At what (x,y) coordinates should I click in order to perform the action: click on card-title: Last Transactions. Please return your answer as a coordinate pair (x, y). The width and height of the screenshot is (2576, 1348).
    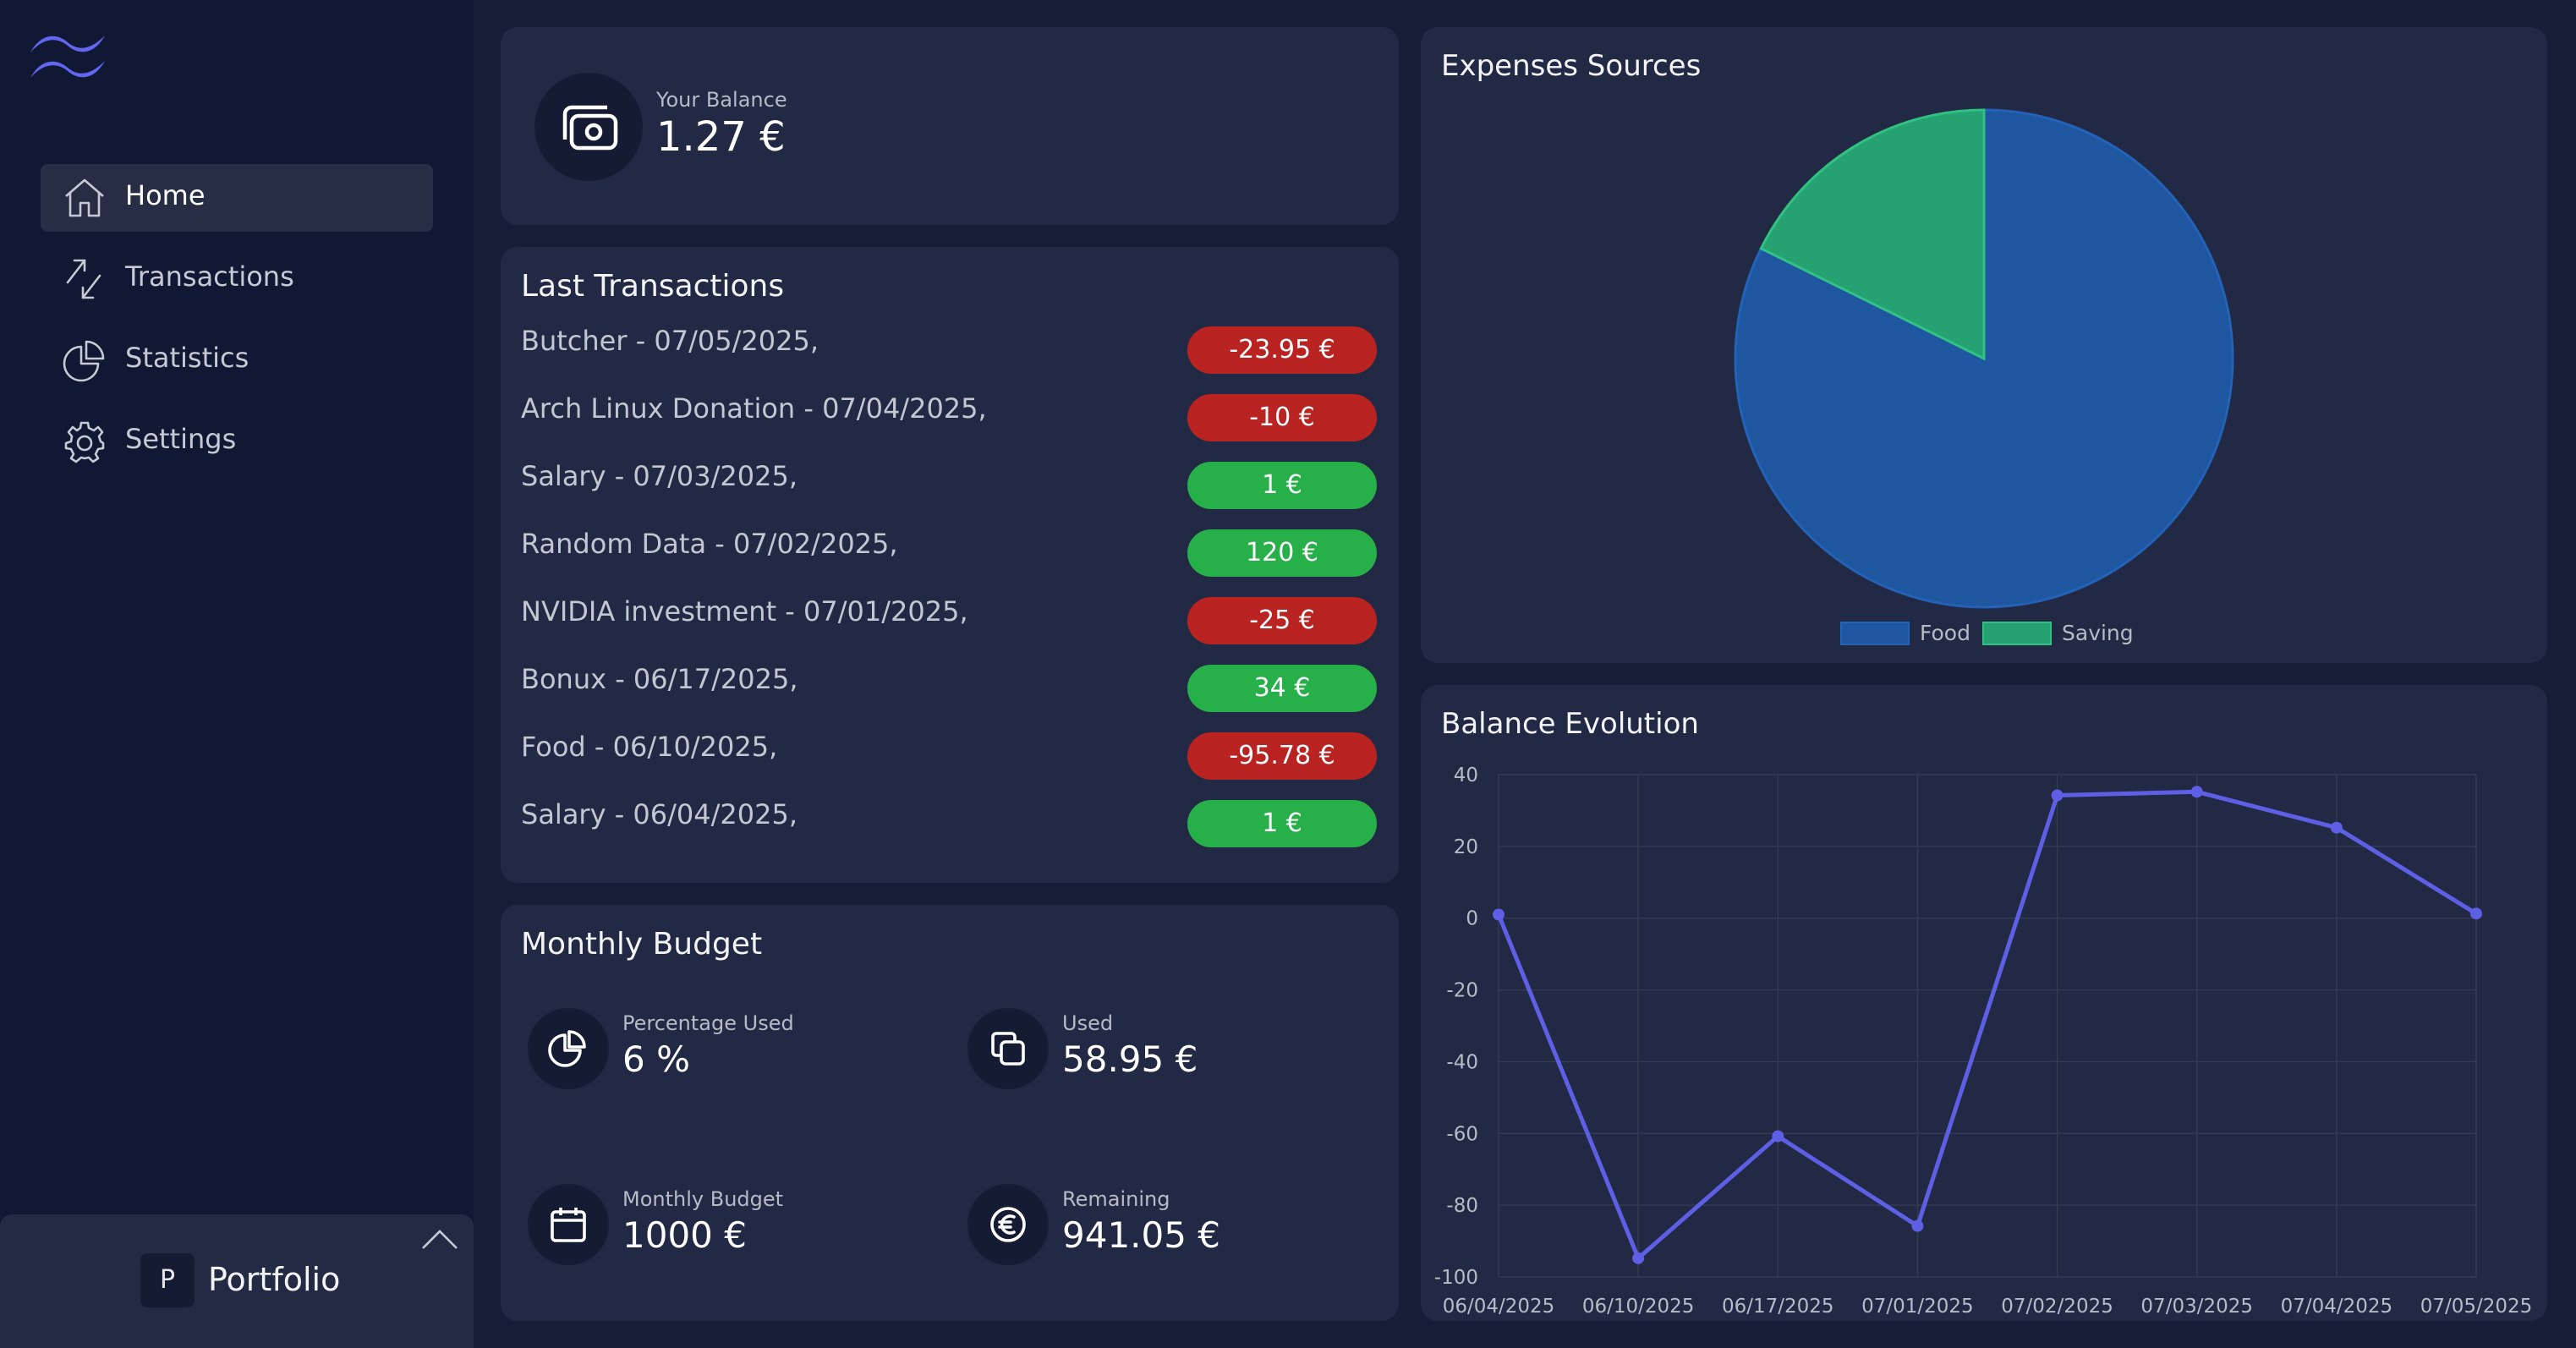
    Looking at the image, I should click on (653, 286).